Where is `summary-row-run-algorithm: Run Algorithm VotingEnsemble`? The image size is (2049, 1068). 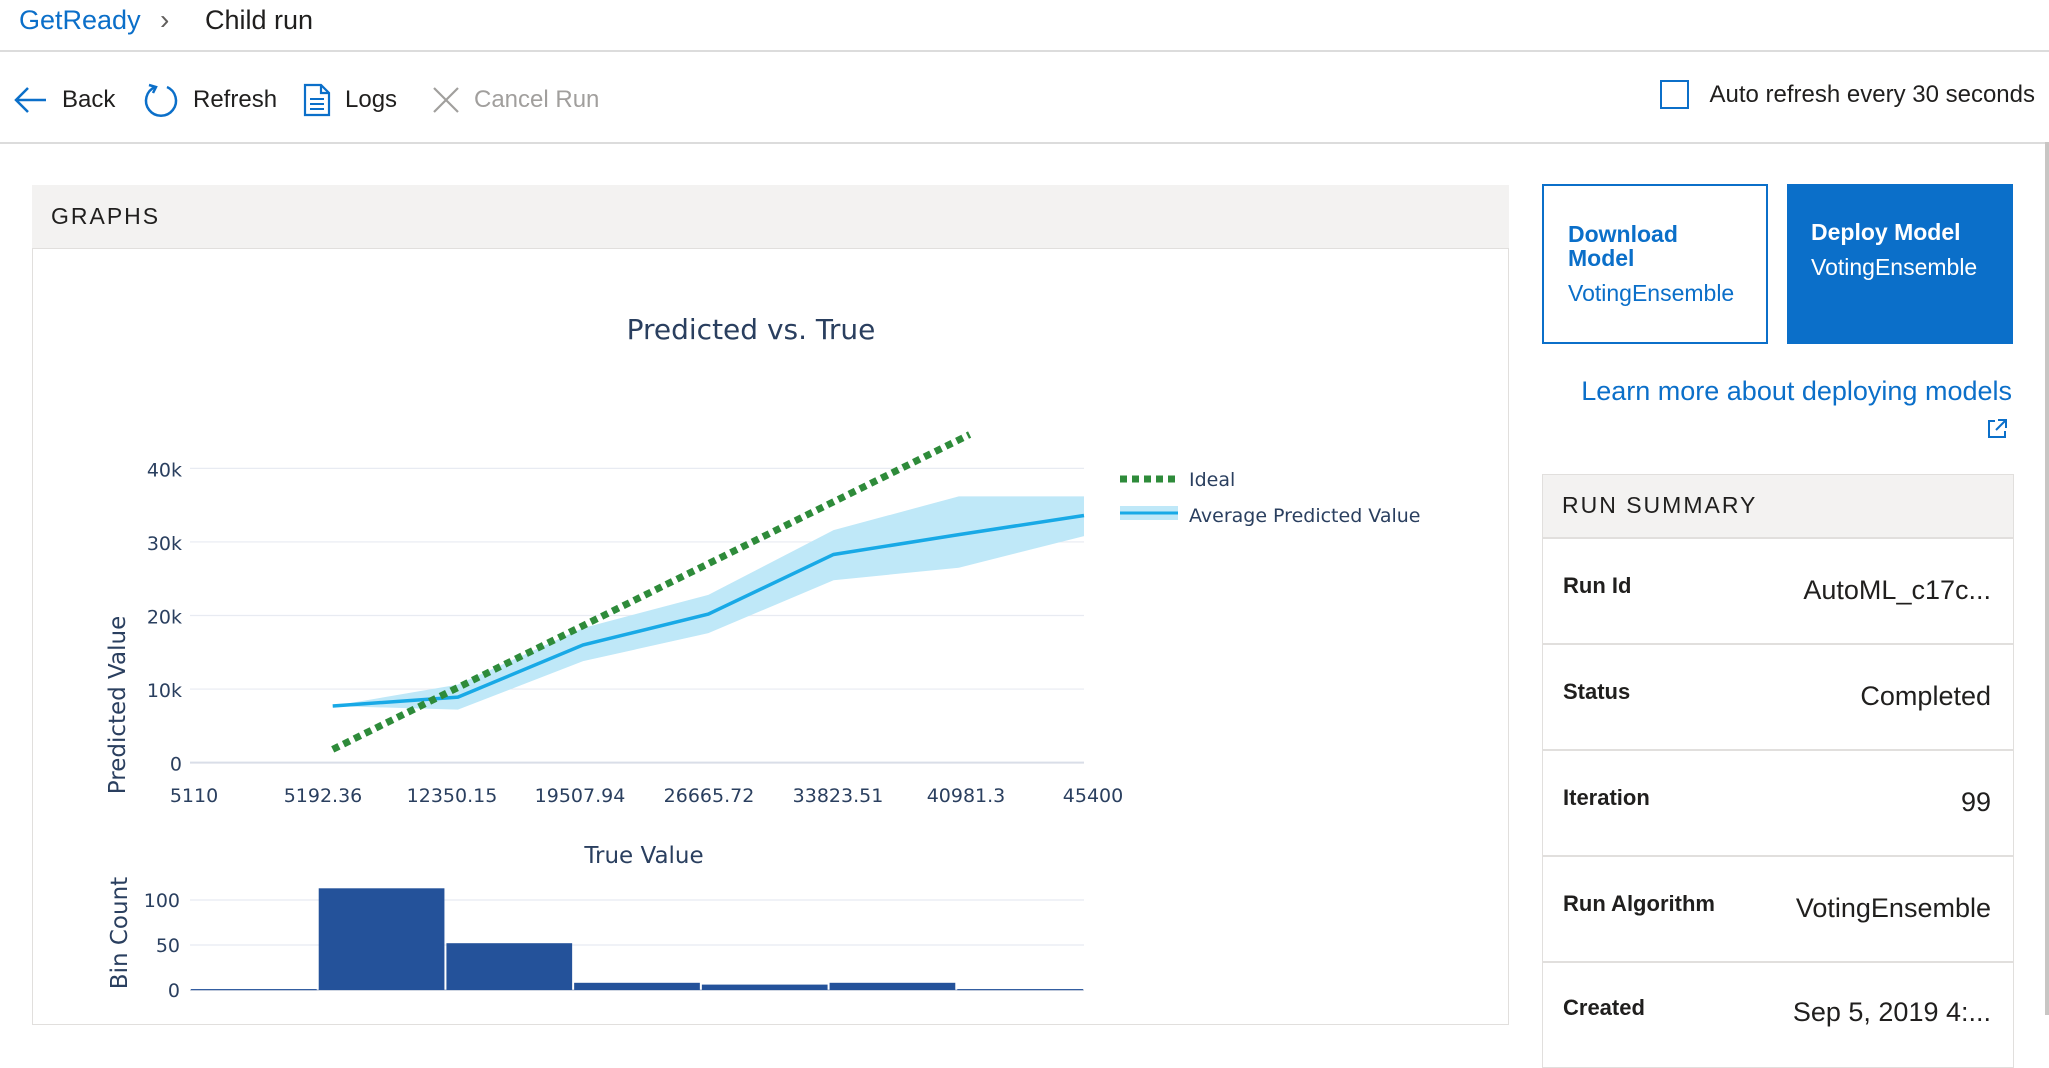 summary-row-run-algorithm: Run Algorithm VotingEnsemble is located at coordinates (1778, 909).